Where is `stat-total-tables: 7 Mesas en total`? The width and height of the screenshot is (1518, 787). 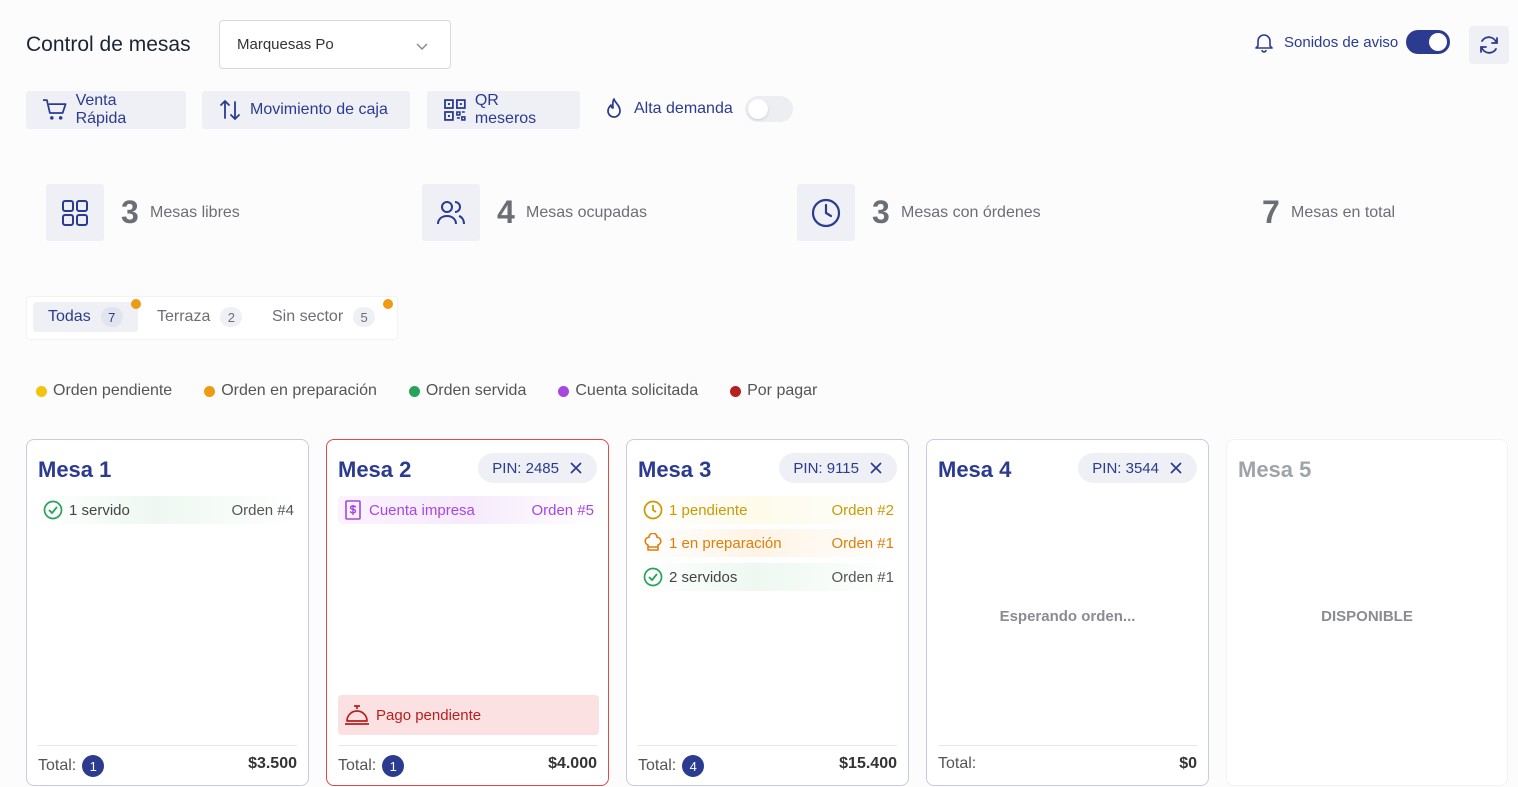 stat-total-tables: 7 Mesas en total is located at coordinates (1320, 212).